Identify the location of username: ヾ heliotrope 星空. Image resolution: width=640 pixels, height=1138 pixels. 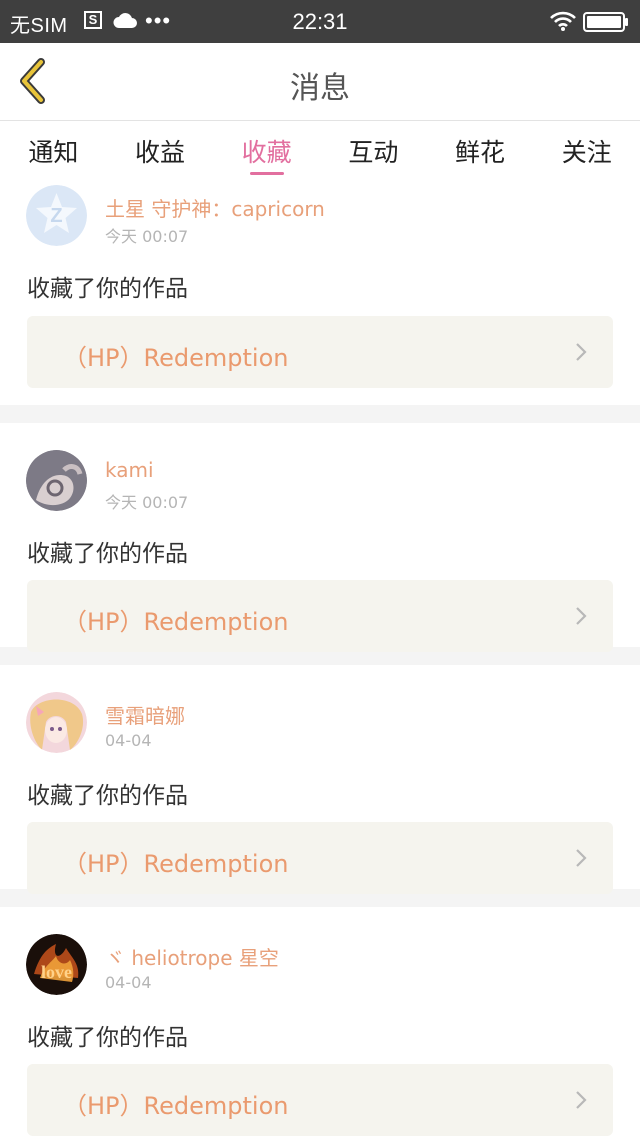
(192, 956).